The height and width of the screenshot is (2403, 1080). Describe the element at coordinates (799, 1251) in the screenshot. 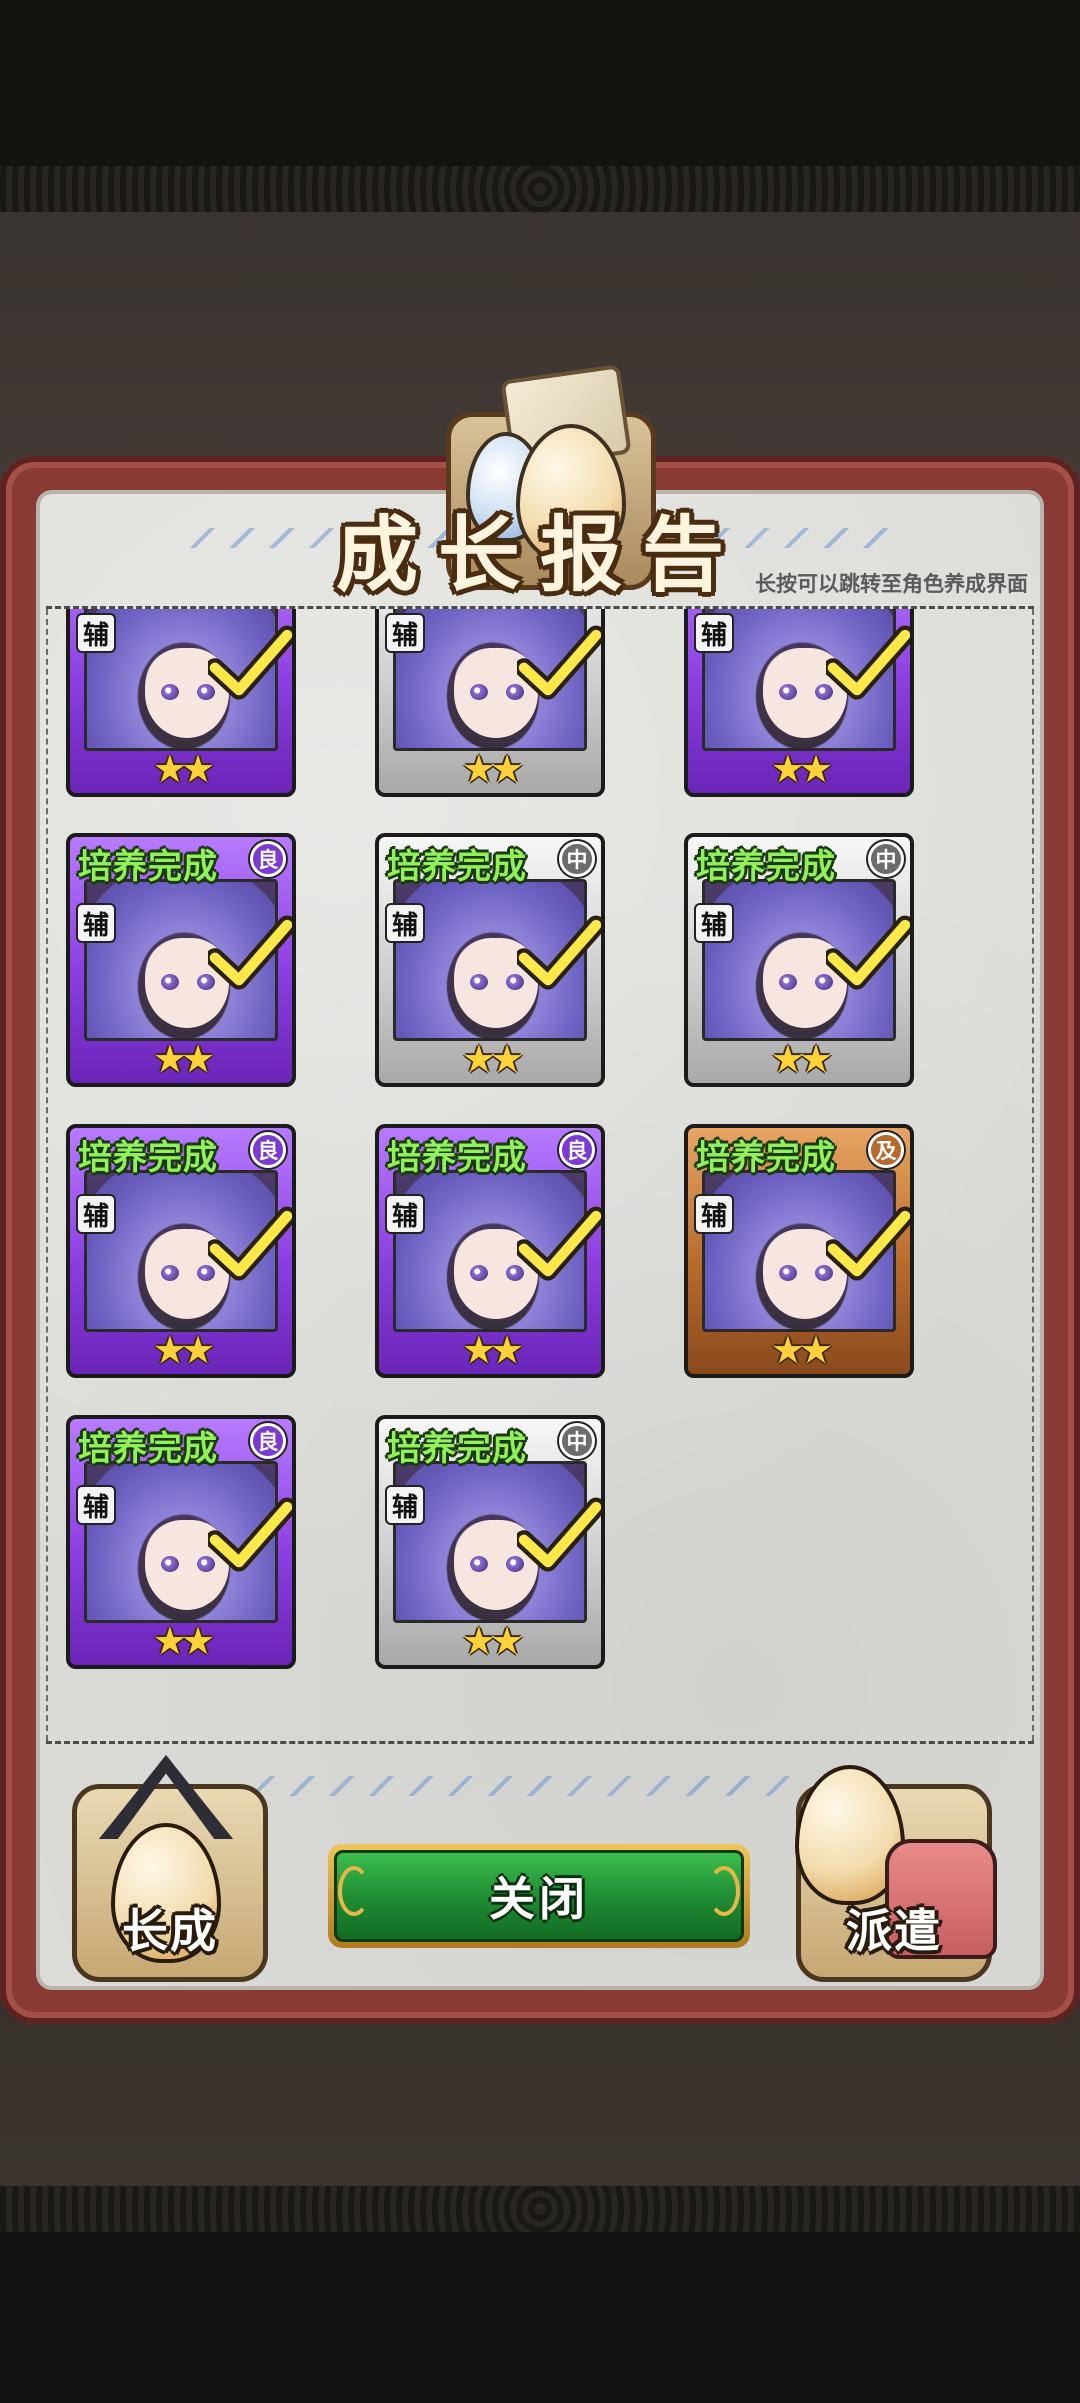

I see `character-card: 培养完成及辅 ★★` at that location.